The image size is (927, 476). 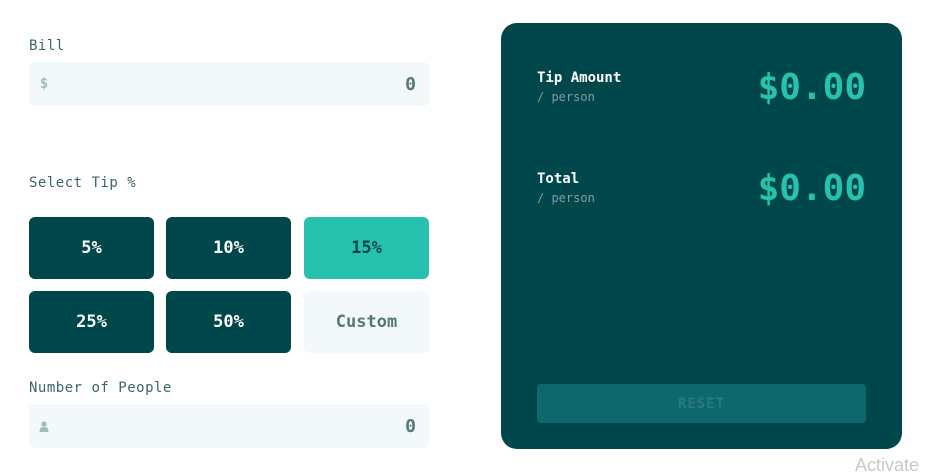 What do you see at coordinates (47, 46) in the screenshot?
I see `bill-label: Bill` at bounding box center [47, 46].